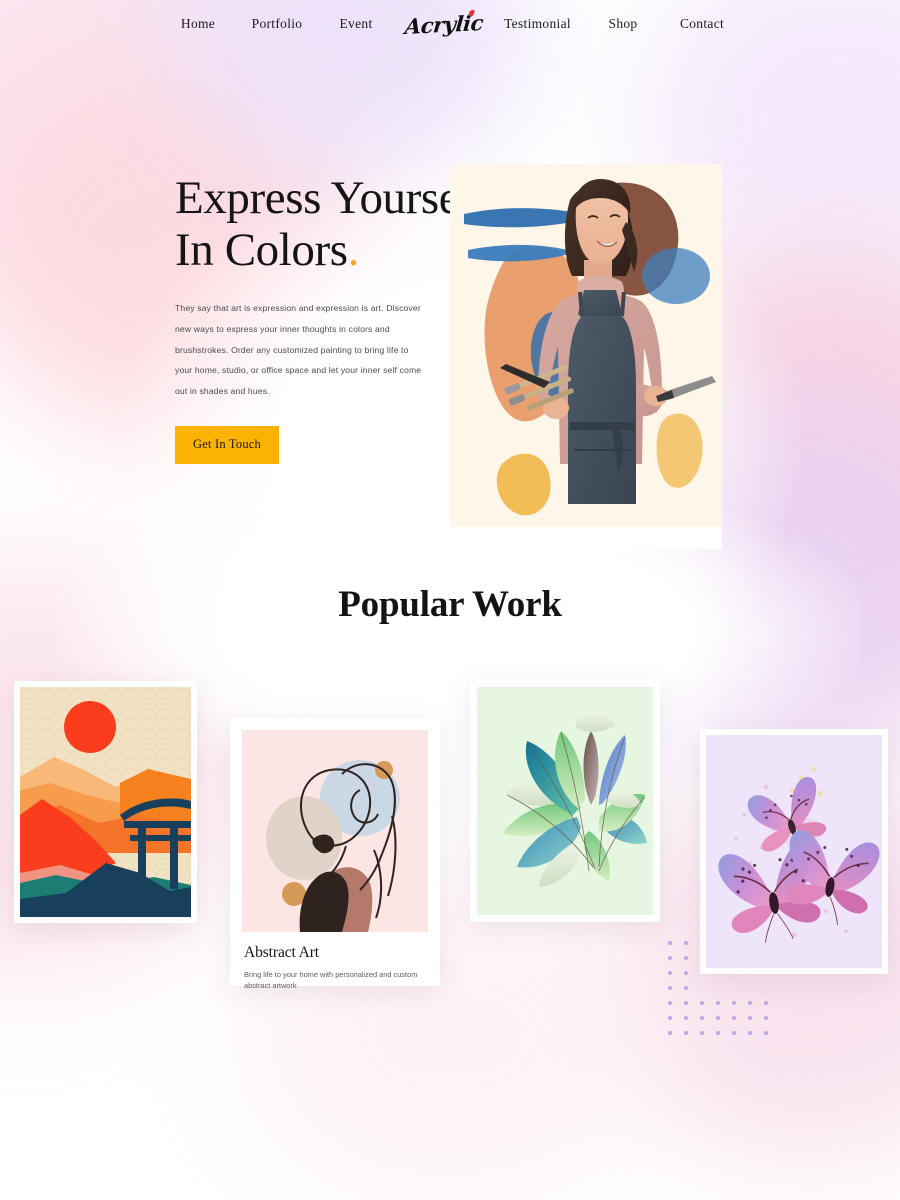 The width and height of the screenshot is (900, 1200). I want to click on nav-link-contact: Contact, so click(702, 23).